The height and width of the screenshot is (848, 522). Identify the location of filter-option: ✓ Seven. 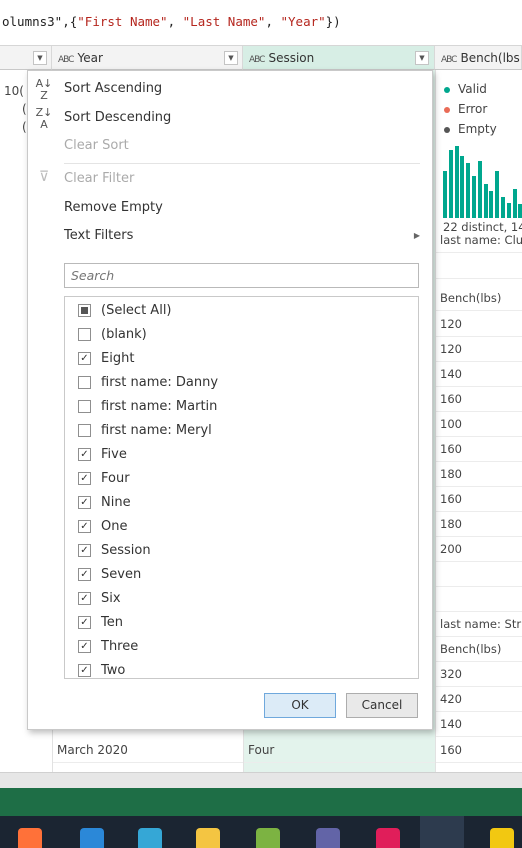
(241, 575).